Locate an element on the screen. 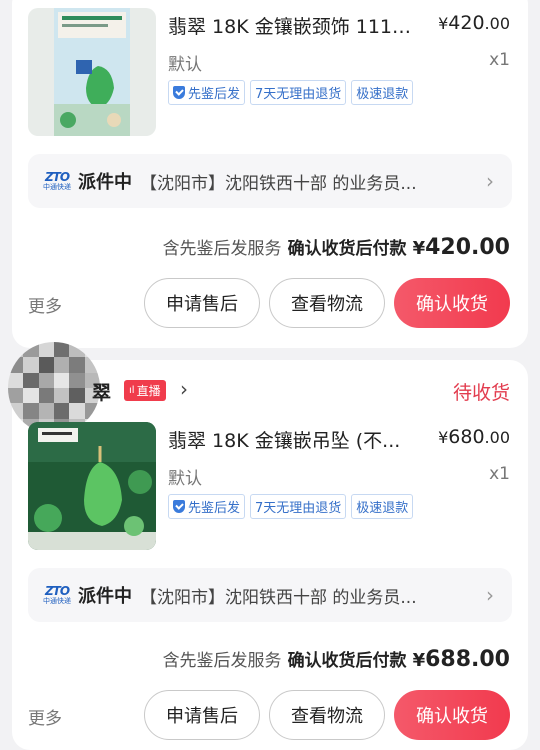 This screenshot has height=750, width=540. shop-name: 翠 is located at coordinates (101, 391).